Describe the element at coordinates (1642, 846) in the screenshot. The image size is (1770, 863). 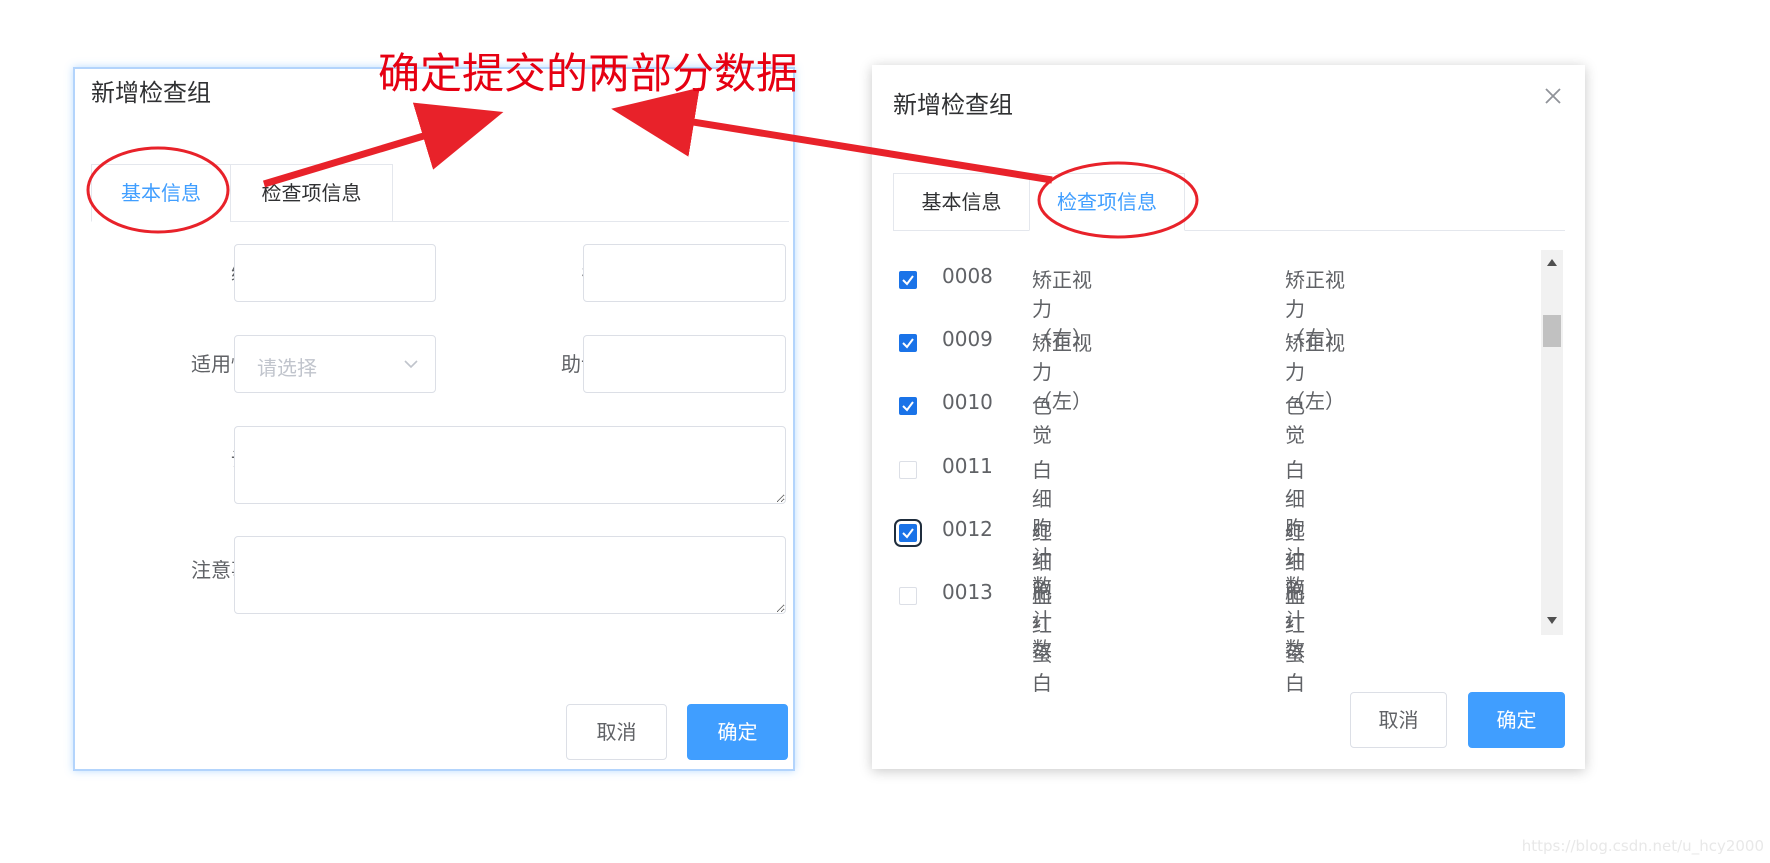
I see `watermark: https://blog.csdn.net/u_hcy2000` at that location.